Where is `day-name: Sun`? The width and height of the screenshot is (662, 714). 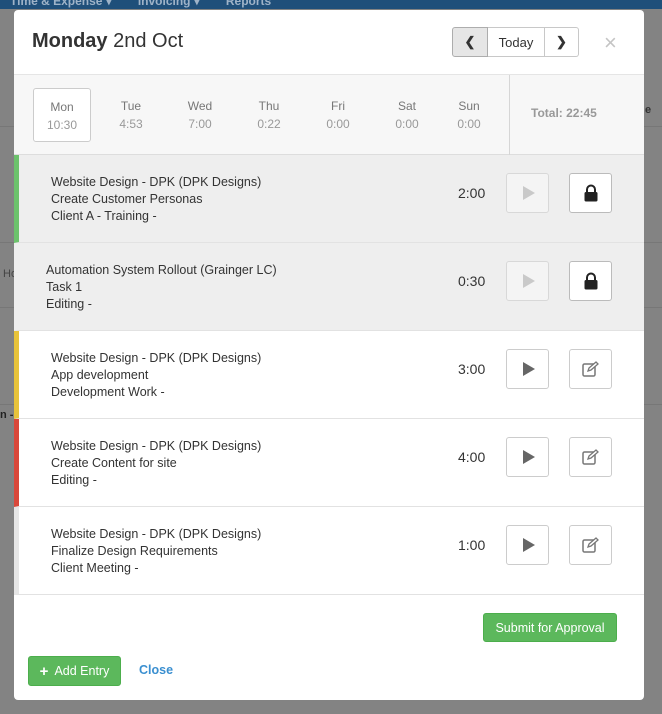 day-name: Sun is located at coordinates (469, 106).